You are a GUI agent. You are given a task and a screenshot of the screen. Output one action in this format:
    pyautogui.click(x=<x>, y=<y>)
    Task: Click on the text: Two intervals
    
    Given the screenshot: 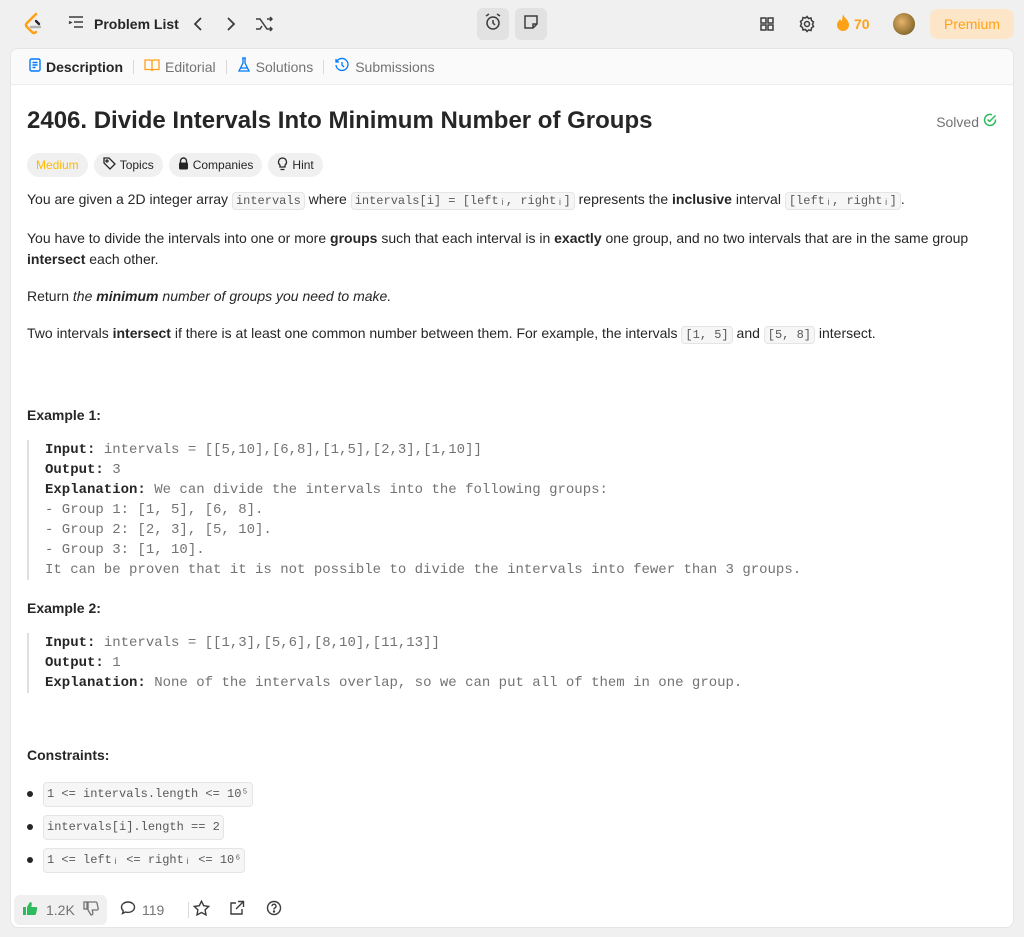 What is the action you would take?
    pyautogui.click(x=70, y=333)
    